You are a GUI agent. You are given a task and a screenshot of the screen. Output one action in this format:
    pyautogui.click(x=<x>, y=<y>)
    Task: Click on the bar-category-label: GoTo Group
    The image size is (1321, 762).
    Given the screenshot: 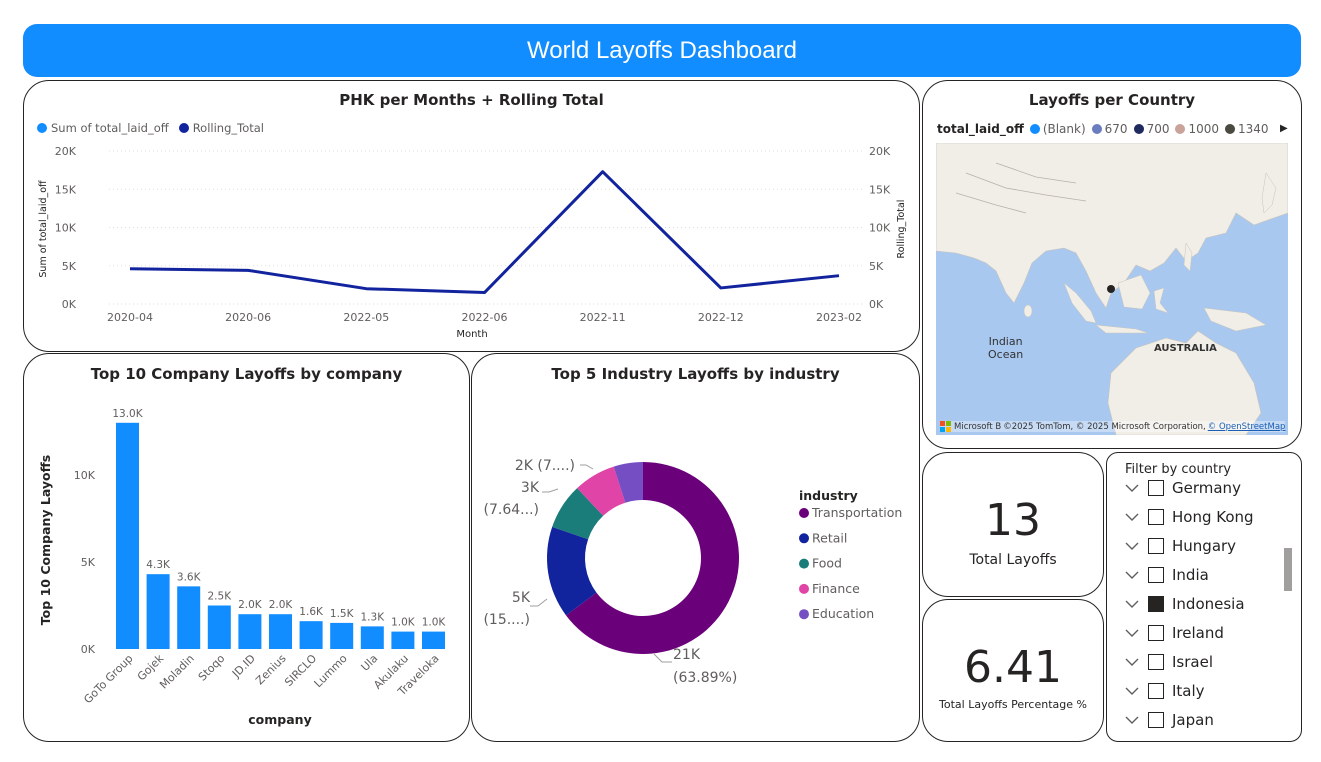 What is the action you would take?
    pyautogui.click(x=108, y=679)
    